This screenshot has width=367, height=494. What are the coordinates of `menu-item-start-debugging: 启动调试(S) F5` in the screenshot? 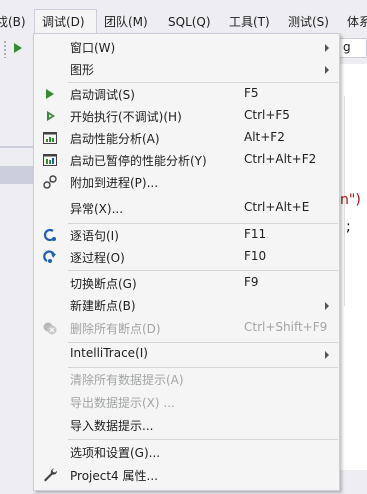 It's located at (186, 94).